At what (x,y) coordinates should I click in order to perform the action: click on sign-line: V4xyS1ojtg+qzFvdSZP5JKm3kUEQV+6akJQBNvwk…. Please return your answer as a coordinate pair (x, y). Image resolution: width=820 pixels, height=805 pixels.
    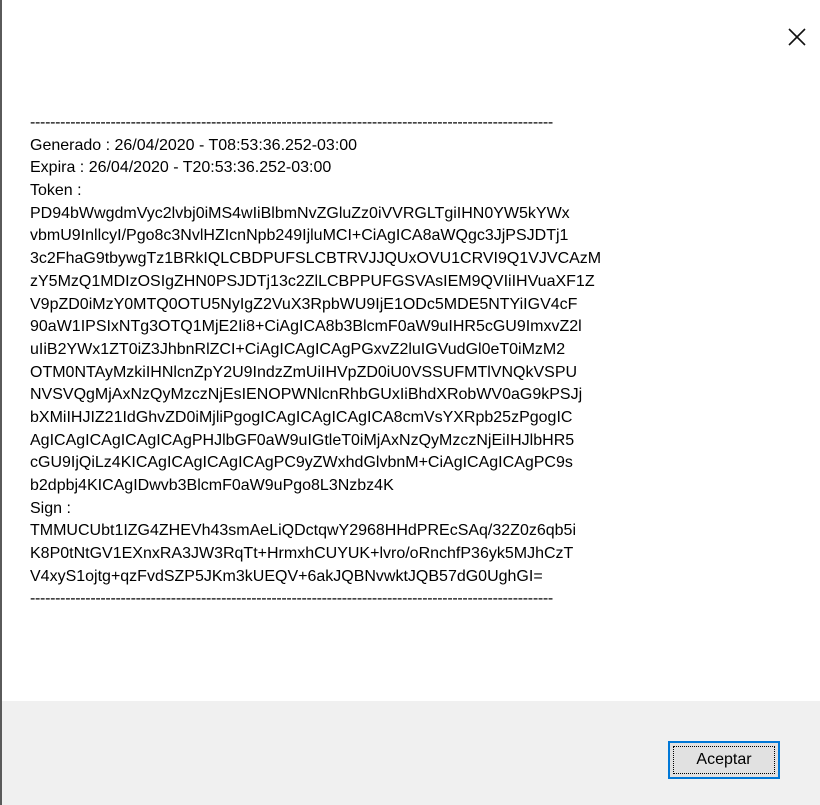
    Looking at the image, I should click on (286, 576).